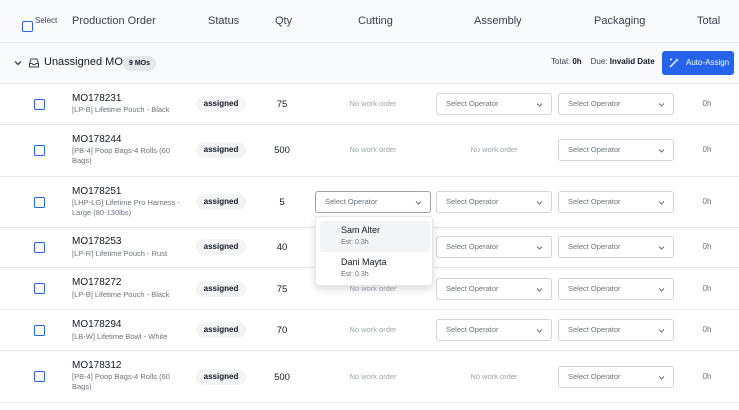 Image resolution: width=739 pixels, height=410 pixels. What do you see at coordinates (46, 20) in the screenshot?
I see `select-all-label: Select` at bounding box center [46, 20].